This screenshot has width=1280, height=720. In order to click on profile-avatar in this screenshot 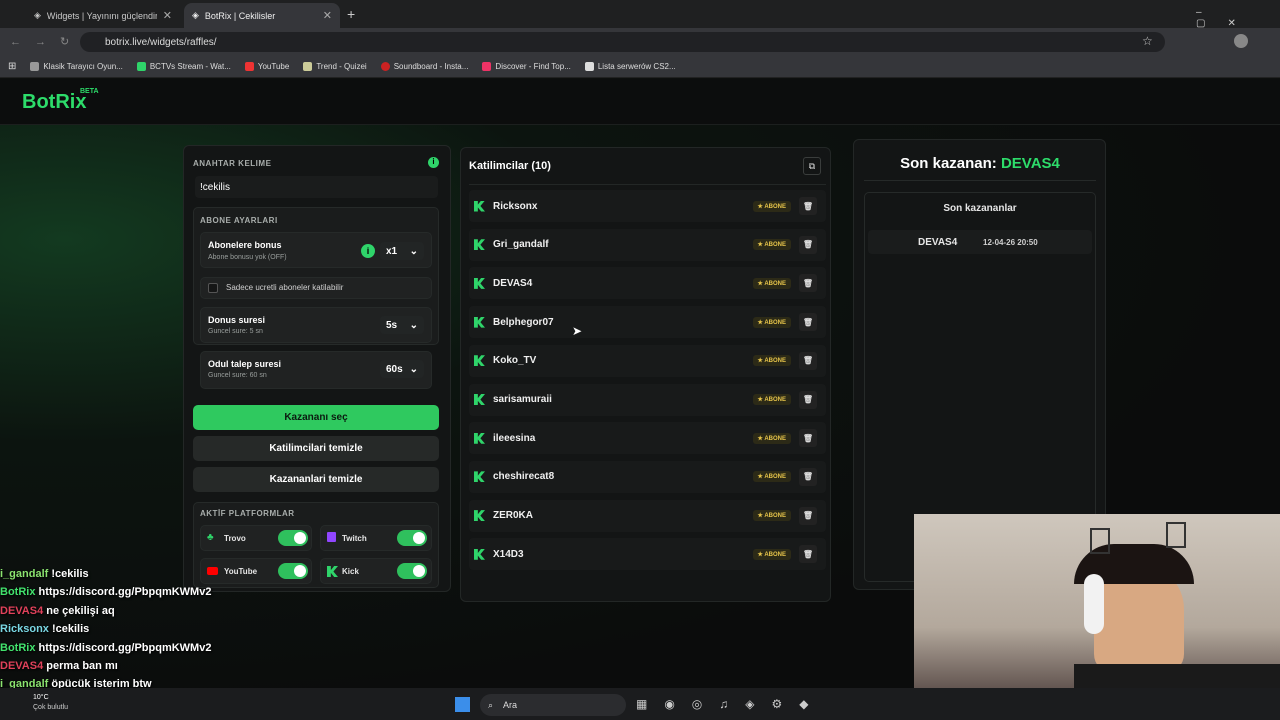, I will do `click(1241, 41)`.